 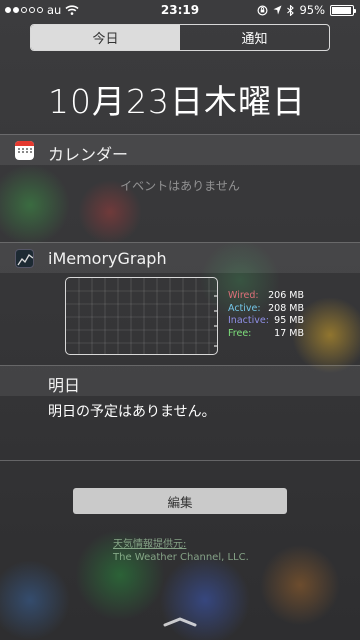 I want to click on memory-widget-title: iMemoryGraph, so click(x=107, y=258).